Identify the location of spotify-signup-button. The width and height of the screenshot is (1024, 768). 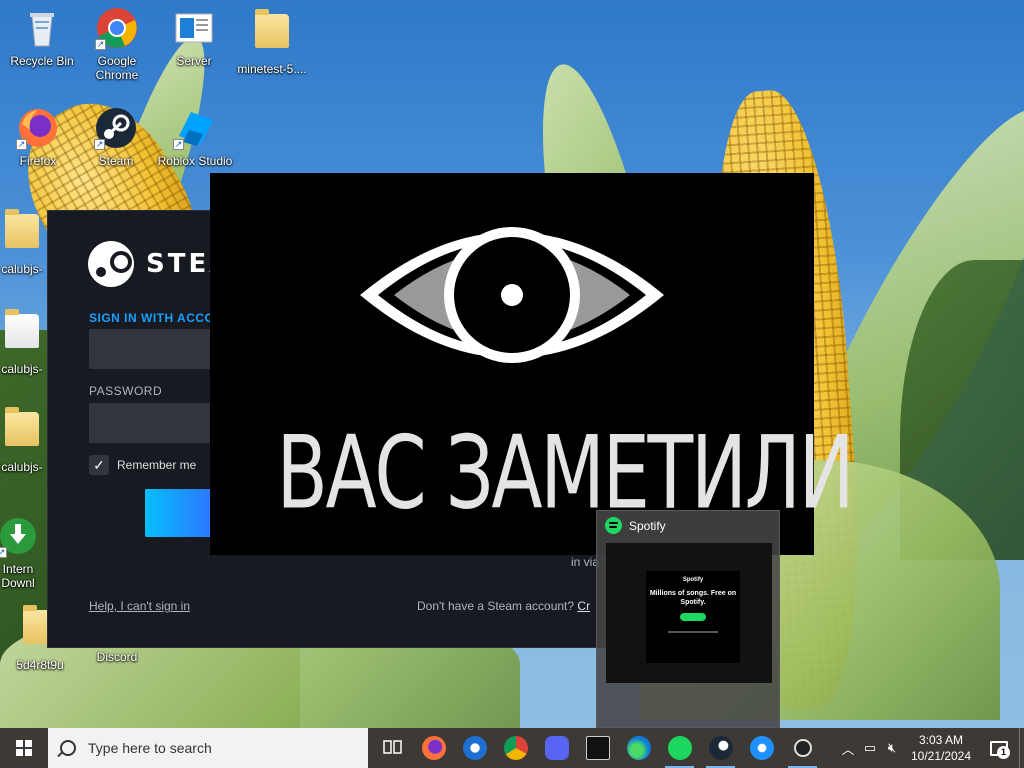
(693, 617).